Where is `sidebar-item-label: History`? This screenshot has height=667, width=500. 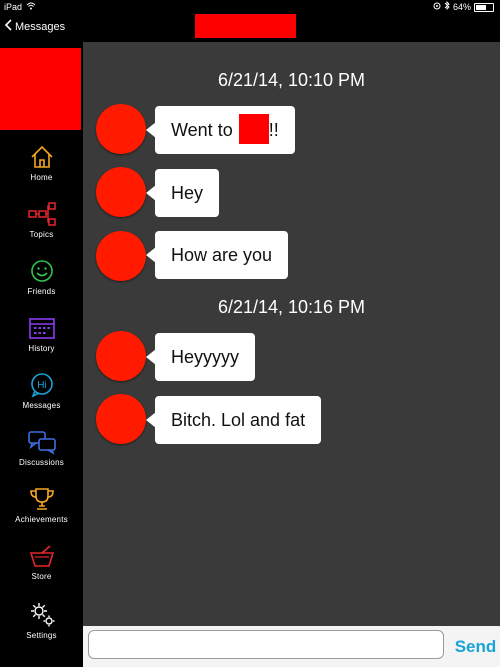 sidebar-item-label: History is located at coordinates (41, 348).